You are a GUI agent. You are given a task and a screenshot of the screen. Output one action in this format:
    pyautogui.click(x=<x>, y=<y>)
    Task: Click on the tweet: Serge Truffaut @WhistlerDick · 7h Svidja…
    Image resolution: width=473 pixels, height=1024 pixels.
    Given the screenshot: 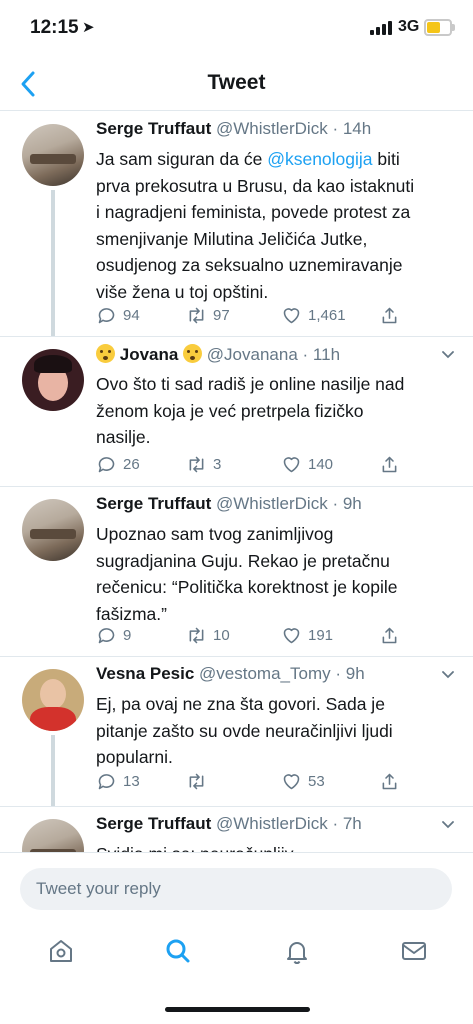 What is the action you would take?
    pyautogui.click(x=236, y=829)
    